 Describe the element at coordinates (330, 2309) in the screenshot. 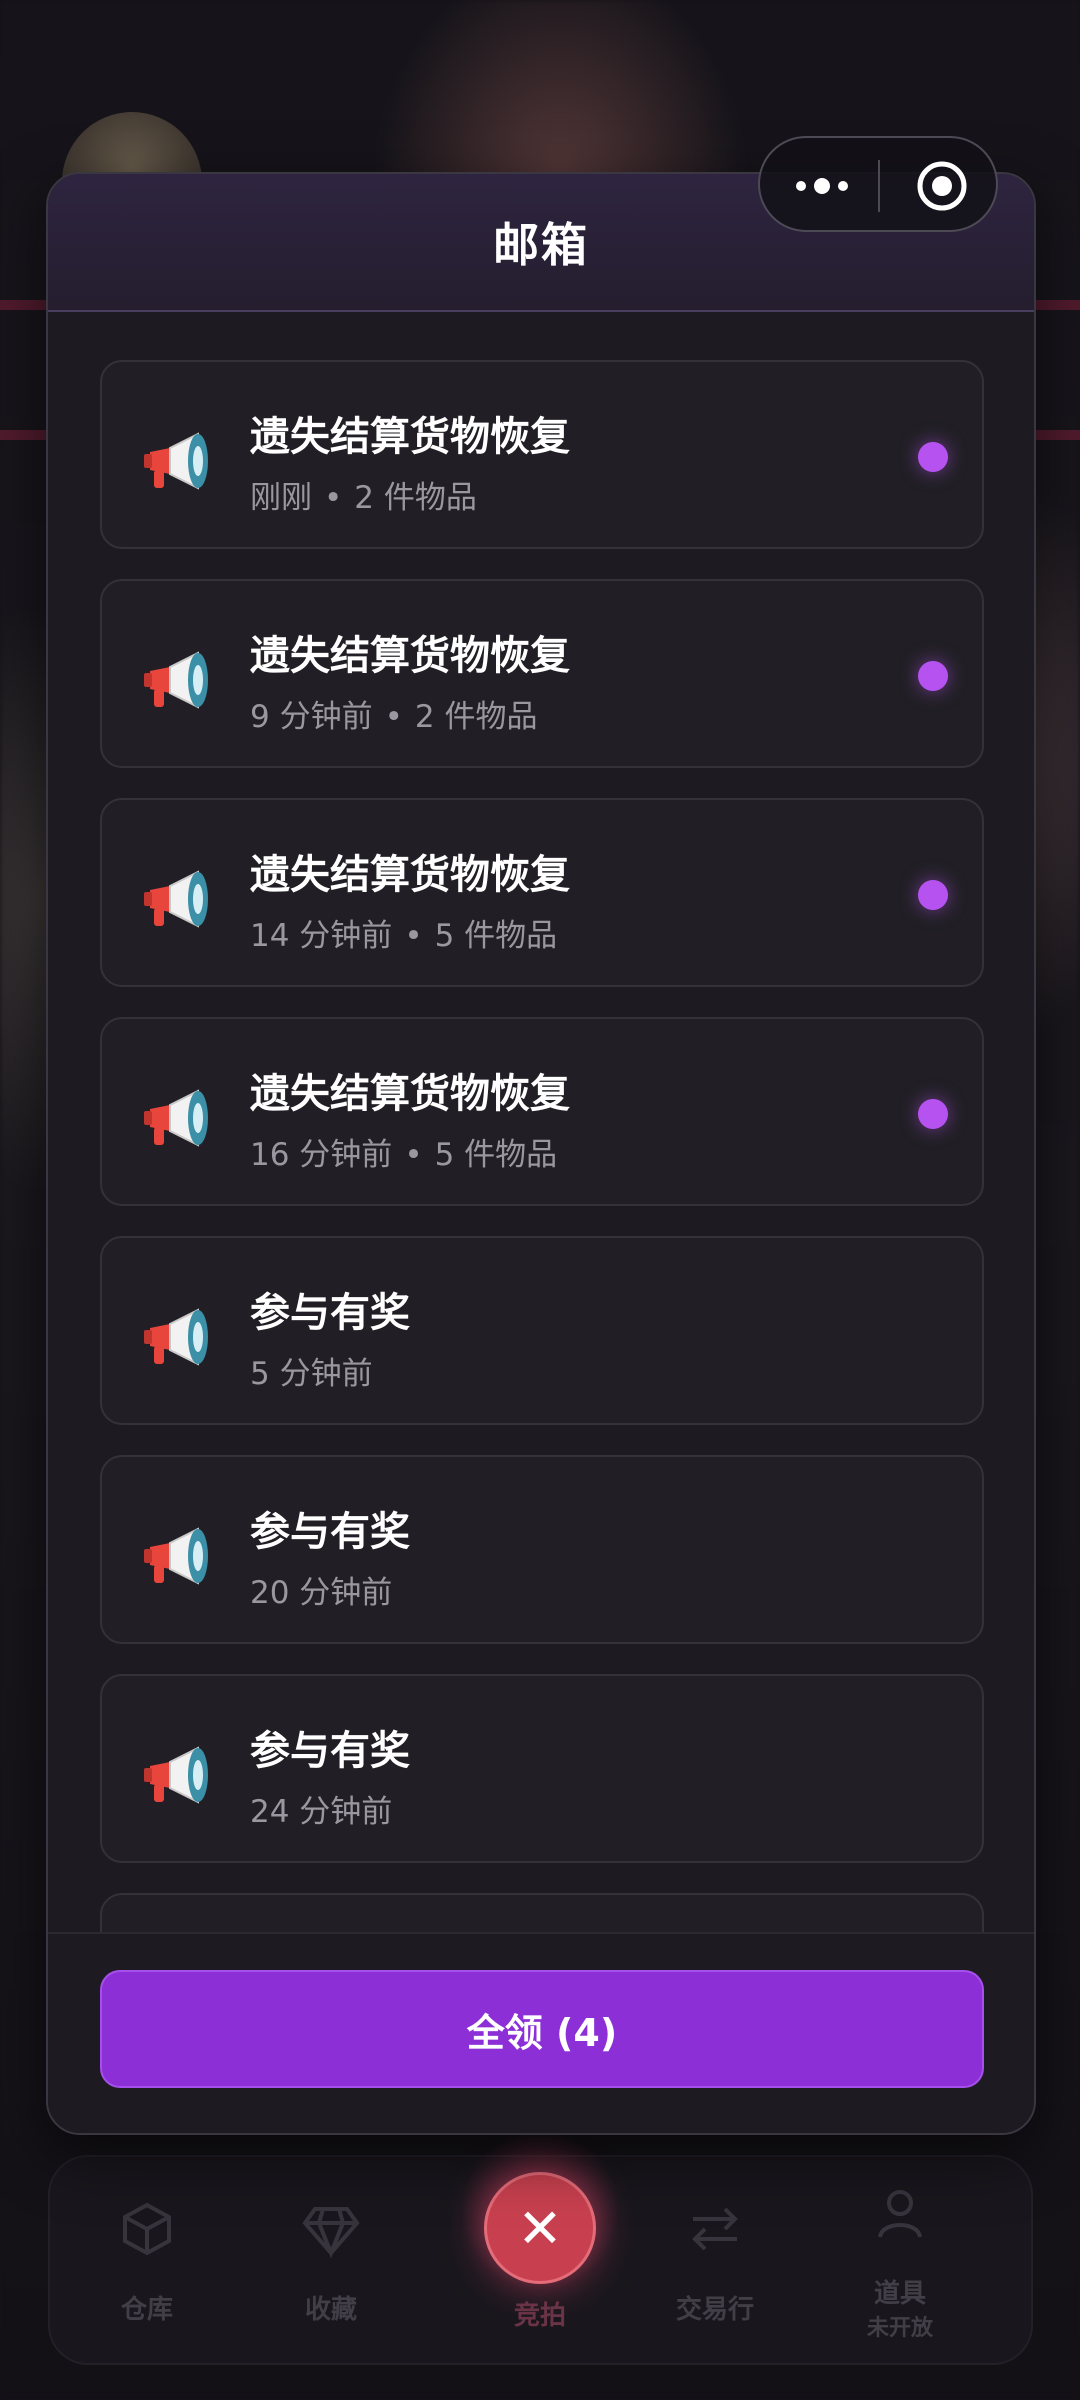

I see `nav-label: 收藏` at that location.